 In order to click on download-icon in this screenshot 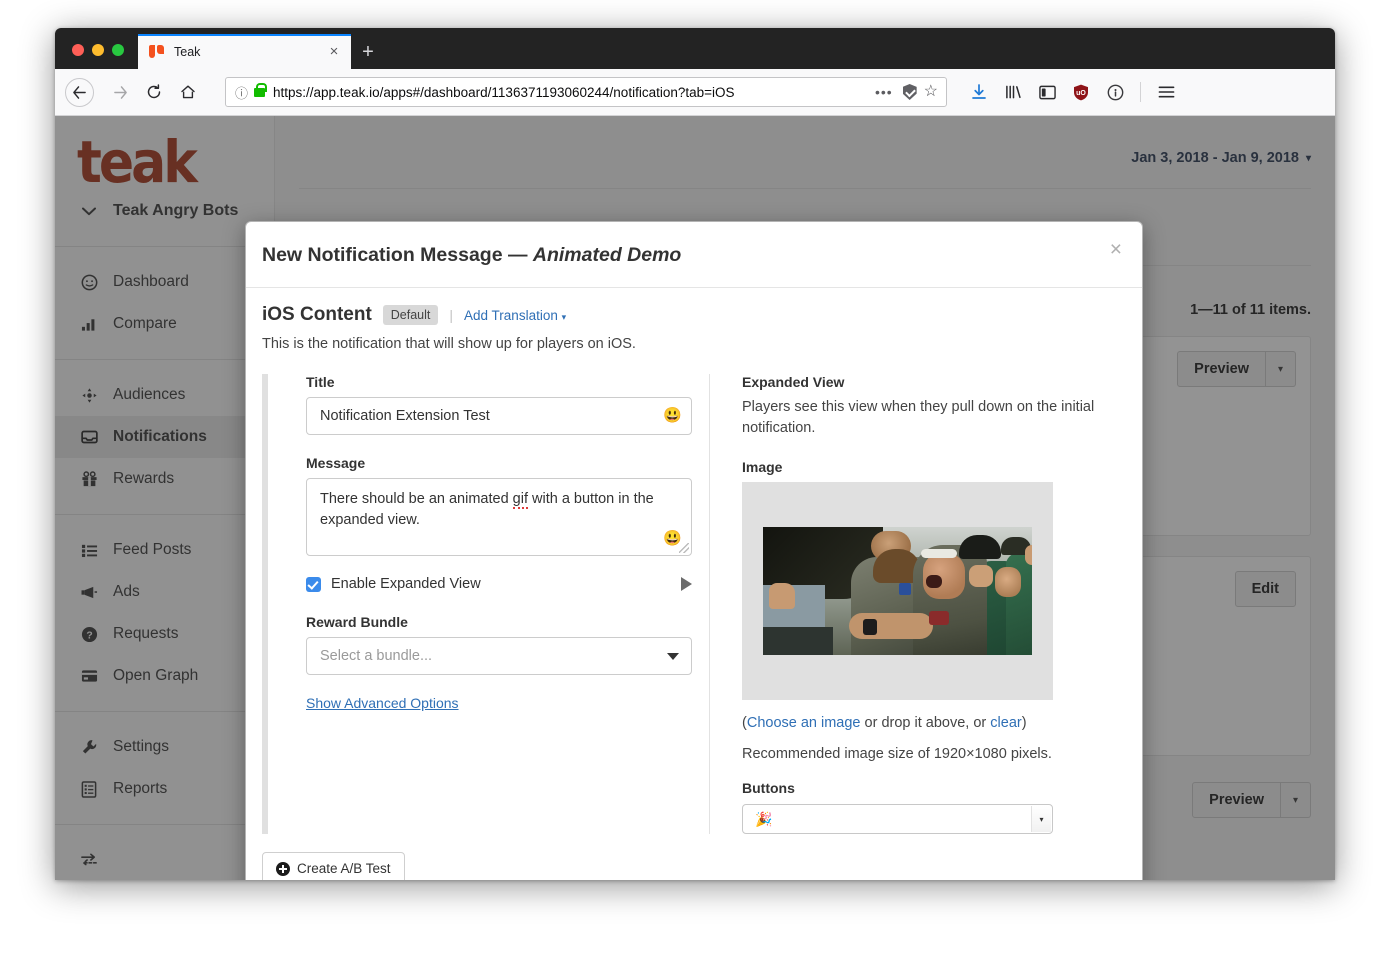, I will do `click(979, 92)`.